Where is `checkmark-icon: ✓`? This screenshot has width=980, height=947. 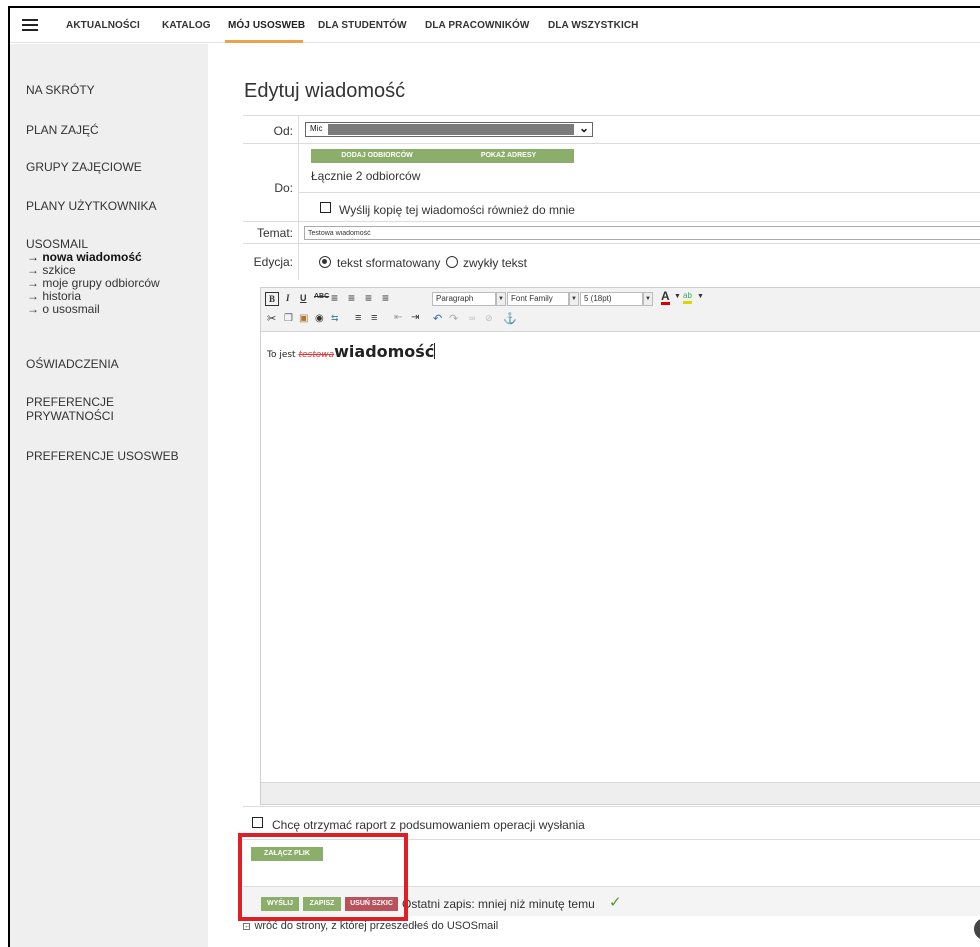
checkmark-icon: ✓ is located at coordinates (615, 902).